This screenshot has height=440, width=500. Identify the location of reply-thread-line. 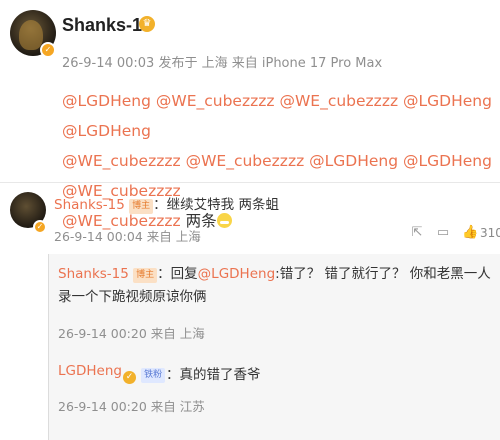
(48, 347).